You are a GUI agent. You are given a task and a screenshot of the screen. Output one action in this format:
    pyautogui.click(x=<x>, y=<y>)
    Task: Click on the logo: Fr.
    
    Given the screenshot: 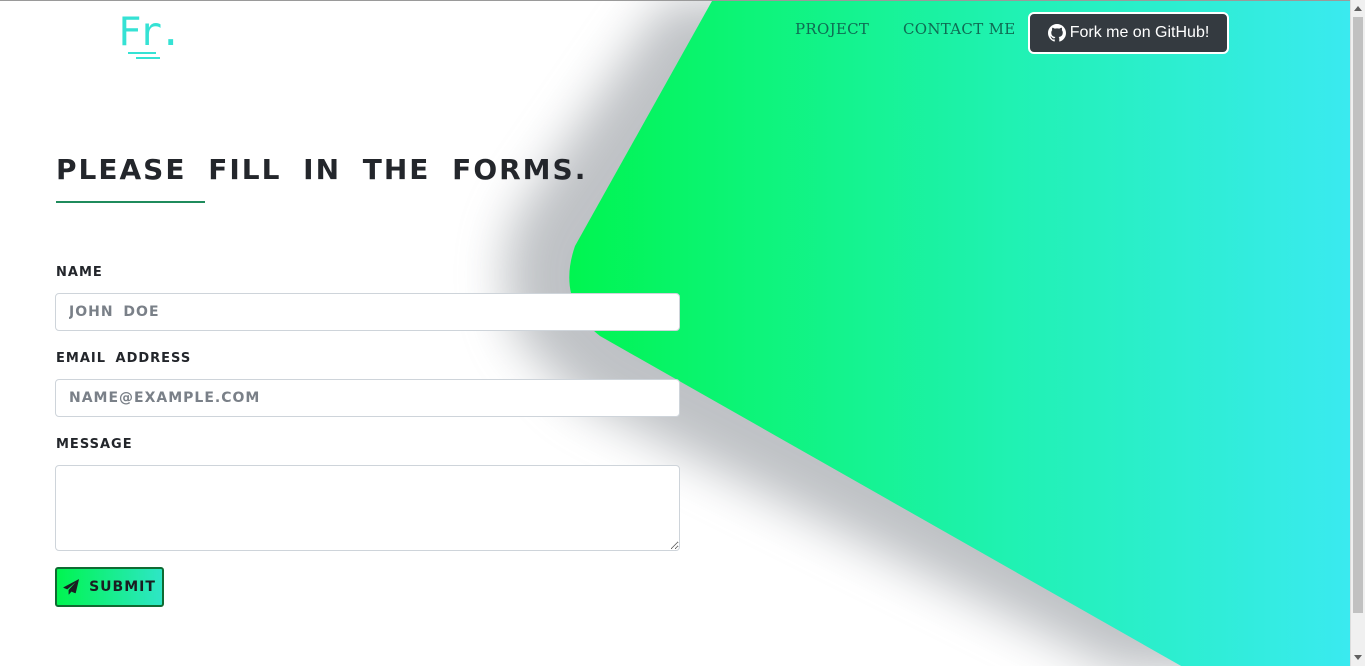 What is the action you would take?
    pyautogui.click(x=150, y=35)
    